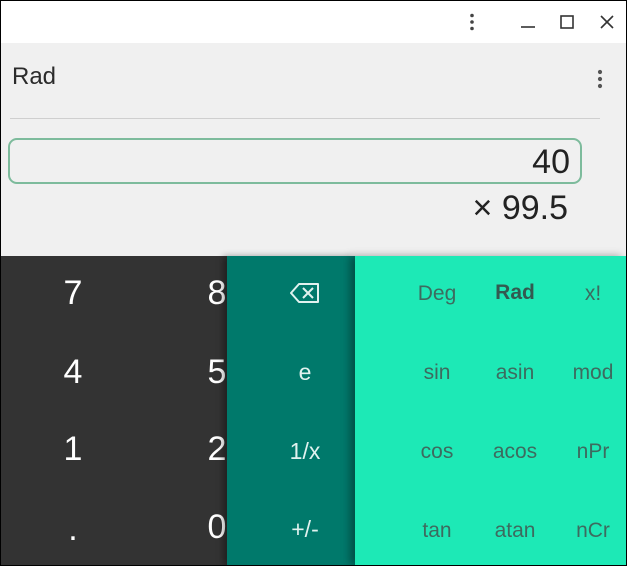 The width and height of the screenshot is (627, 566). What do you see at coordinates (313, 22) in the screenshot?
I see `title-bar` at bounding box center [313, 22].